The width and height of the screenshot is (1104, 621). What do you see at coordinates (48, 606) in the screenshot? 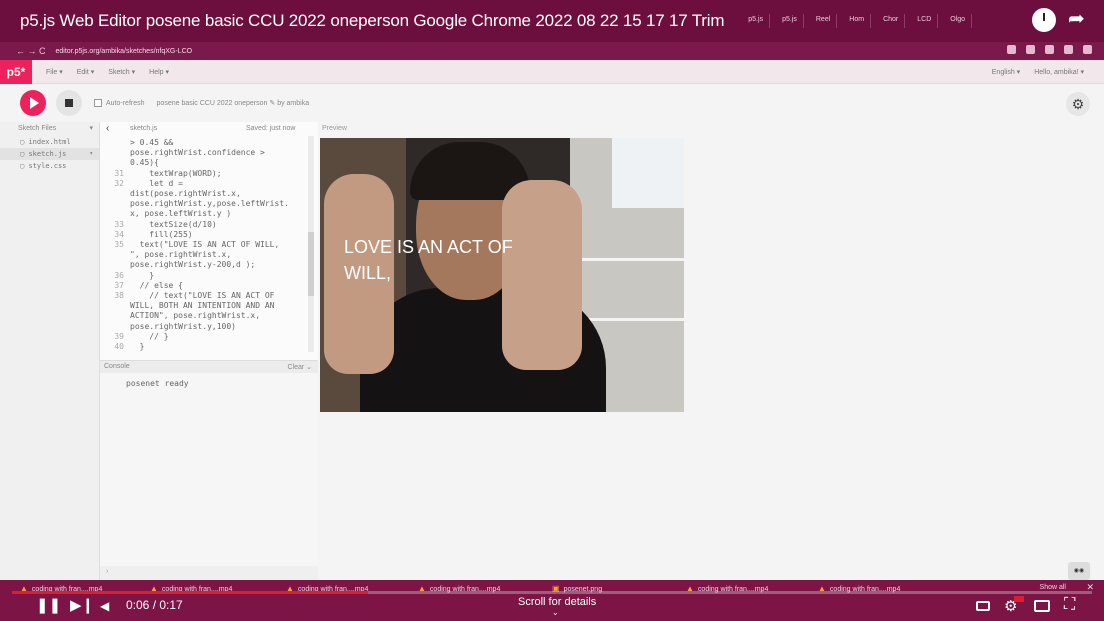
I see `pause-icon: ❚❚` at bounding box center [48, 606].